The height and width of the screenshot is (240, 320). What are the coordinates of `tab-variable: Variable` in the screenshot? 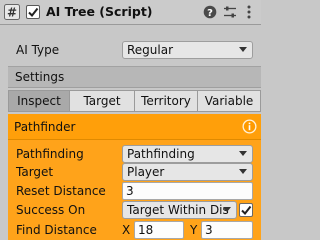 It's located at (229, 101).